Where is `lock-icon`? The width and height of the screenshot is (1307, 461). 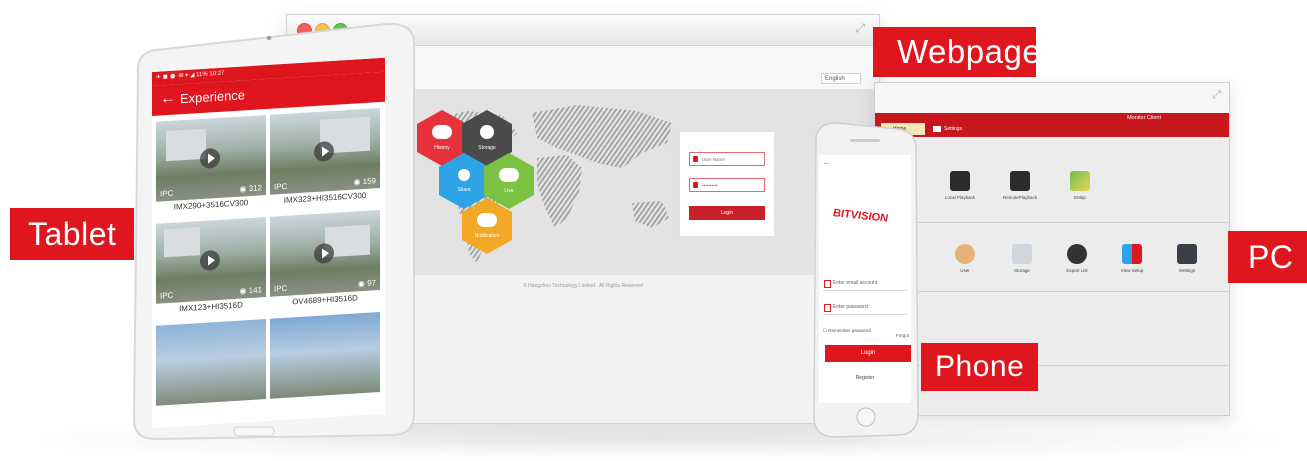
lock-icon is located at coordinates (695, 185).